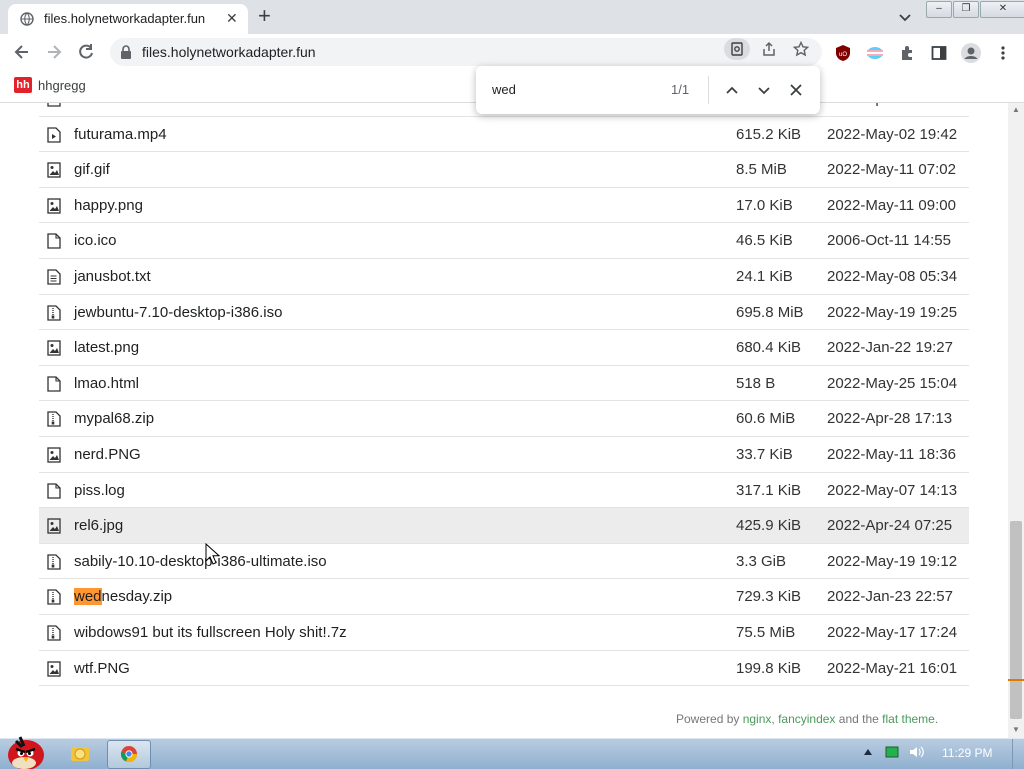  What do you see at coordinates (892, 276) in the screenshot?
I see `file-date: 2022-May-08 05:34` at bounding box center [892, 276].